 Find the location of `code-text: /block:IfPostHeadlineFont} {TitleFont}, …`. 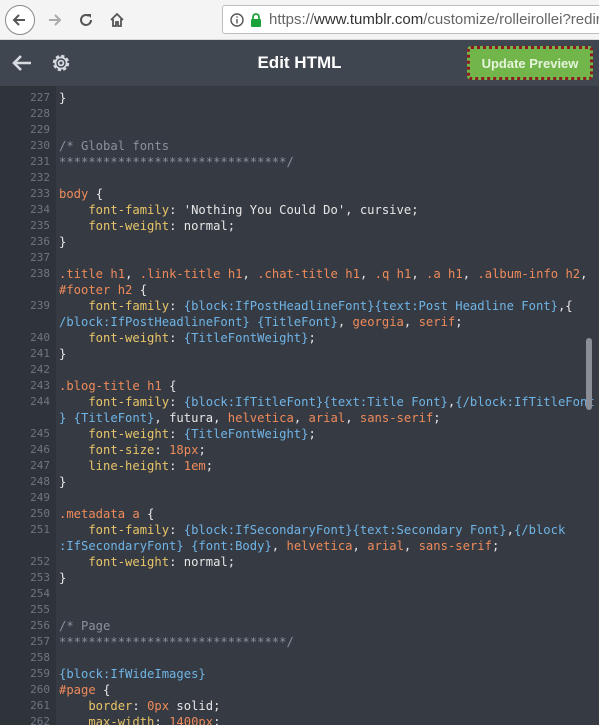

code-text: /block:IfPostHeadlineFont} {TitleFont}, … is located at coordinates (261, 322).